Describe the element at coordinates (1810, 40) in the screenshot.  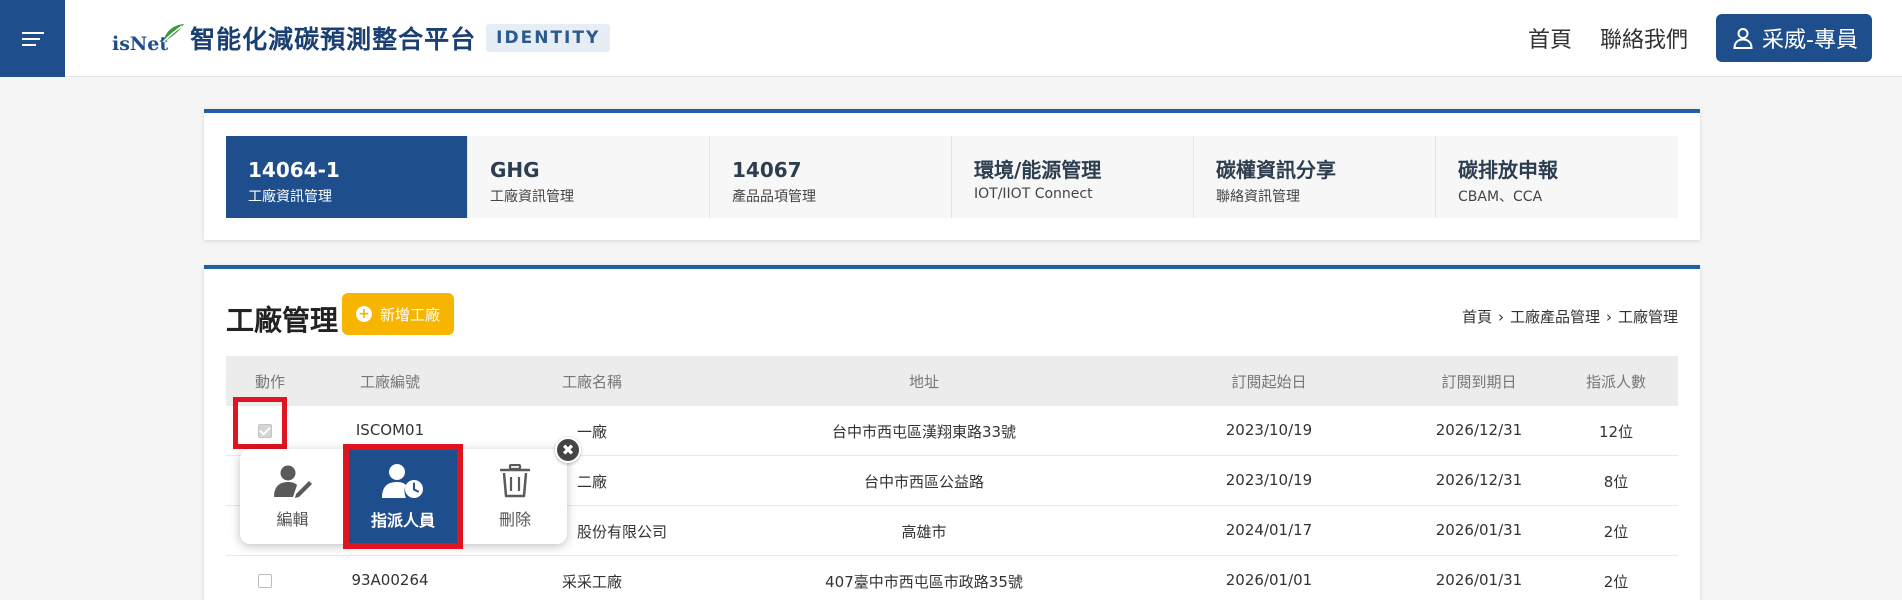
I see `user-name: 采威-專員` at that location.